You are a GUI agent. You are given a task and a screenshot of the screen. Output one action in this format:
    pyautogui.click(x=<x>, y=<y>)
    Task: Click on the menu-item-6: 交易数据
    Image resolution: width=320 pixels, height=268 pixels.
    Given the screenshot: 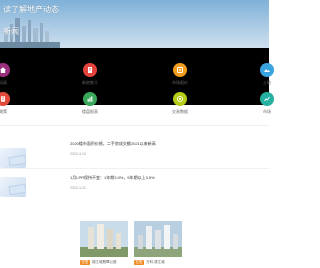 What is the action you would take?
    pyautogui.click(x=180, y=103)
    